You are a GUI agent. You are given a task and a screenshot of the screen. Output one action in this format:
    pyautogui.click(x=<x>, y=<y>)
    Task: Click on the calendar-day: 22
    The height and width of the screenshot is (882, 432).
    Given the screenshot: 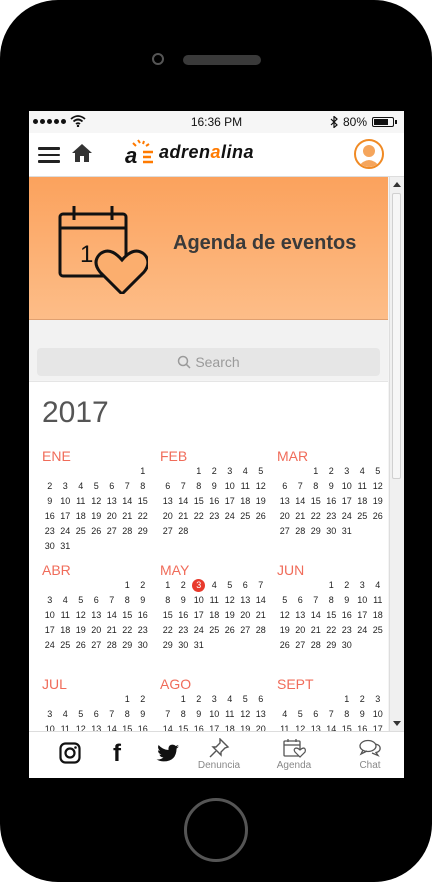 What is the action you would take?
    pyautogui.click(x=128, y=630)
    